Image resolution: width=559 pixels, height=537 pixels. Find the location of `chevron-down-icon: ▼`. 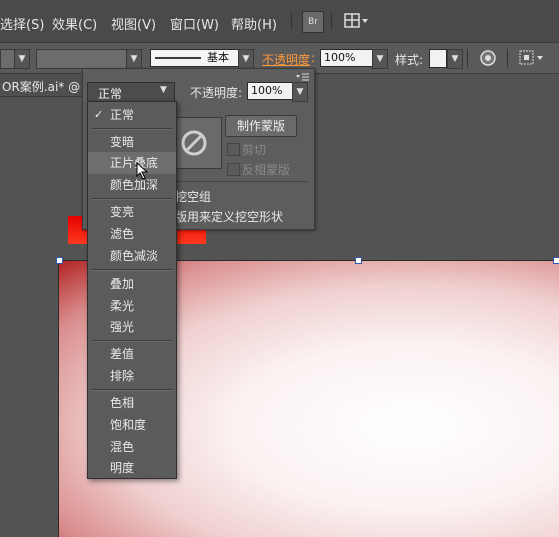

chevron-down-icon: ▼ is located at coordinates (163, 90).